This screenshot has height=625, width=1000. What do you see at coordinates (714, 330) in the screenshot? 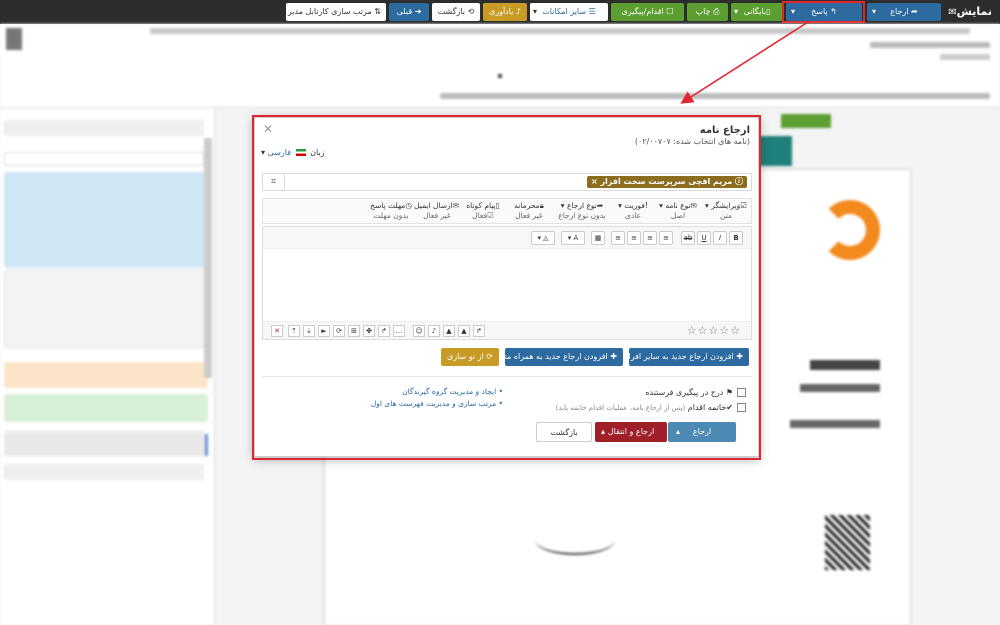
I see `rating-stars-icon: ☆☆☆☆☆` at bounding box center [714, 330].